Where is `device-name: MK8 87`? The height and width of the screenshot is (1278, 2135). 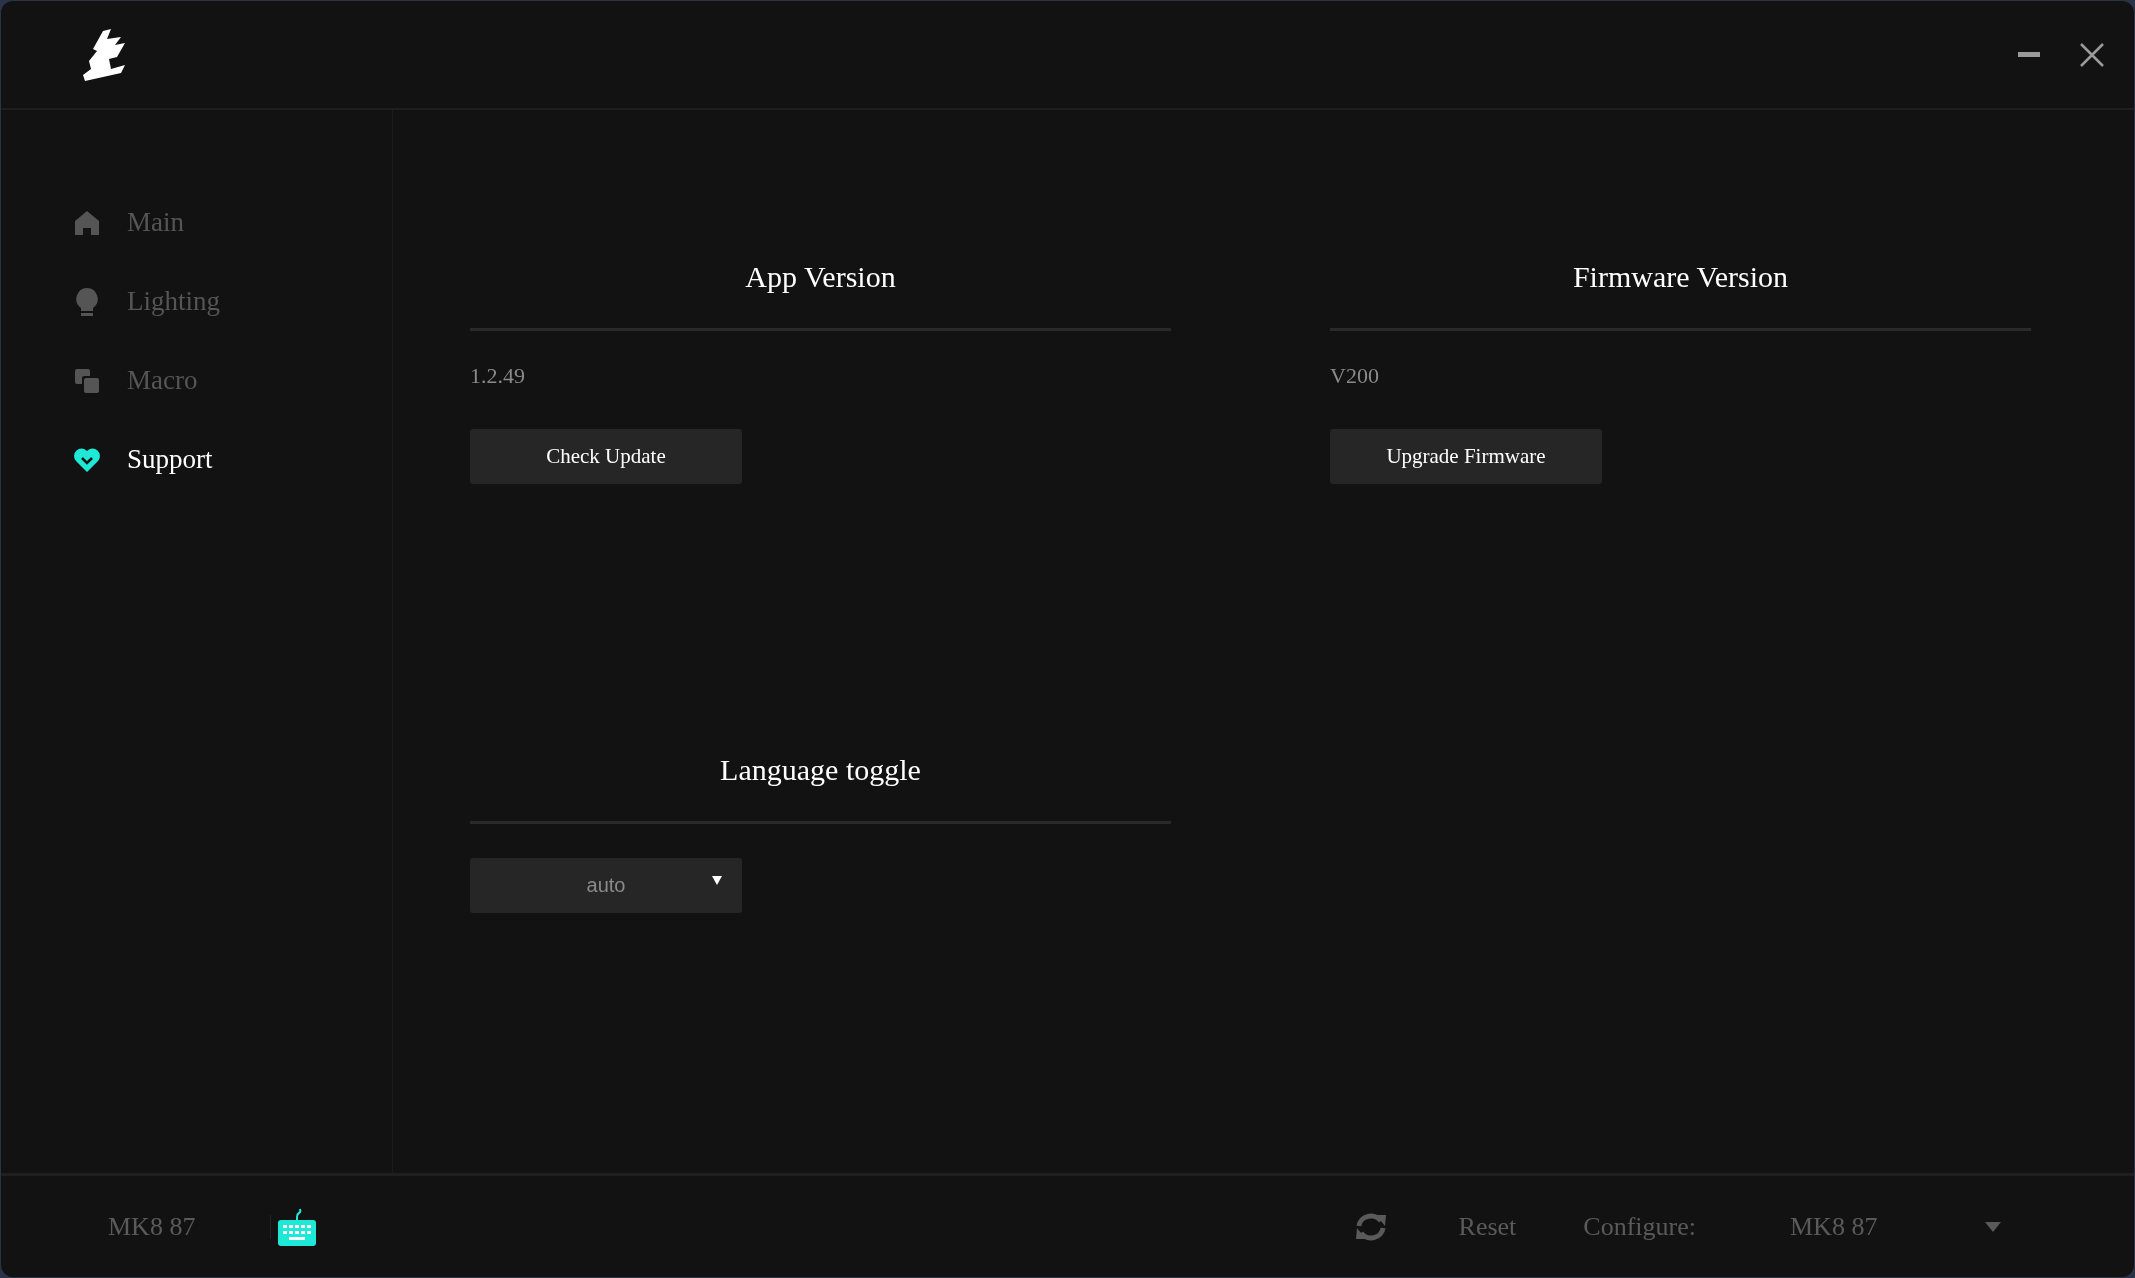
device-name: MK8 87 is located at coordinates (152, 1226).